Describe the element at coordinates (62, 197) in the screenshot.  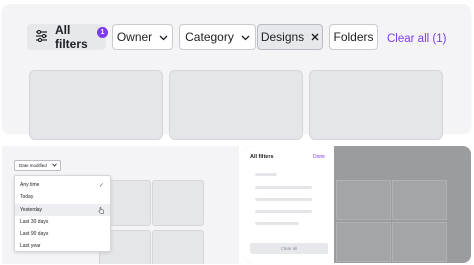
I see `menu-item-today: Today` at that location.